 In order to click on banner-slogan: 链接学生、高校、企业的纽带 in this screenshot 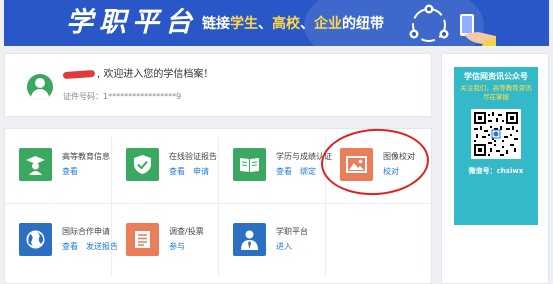, I will do `click(293, 24)`.